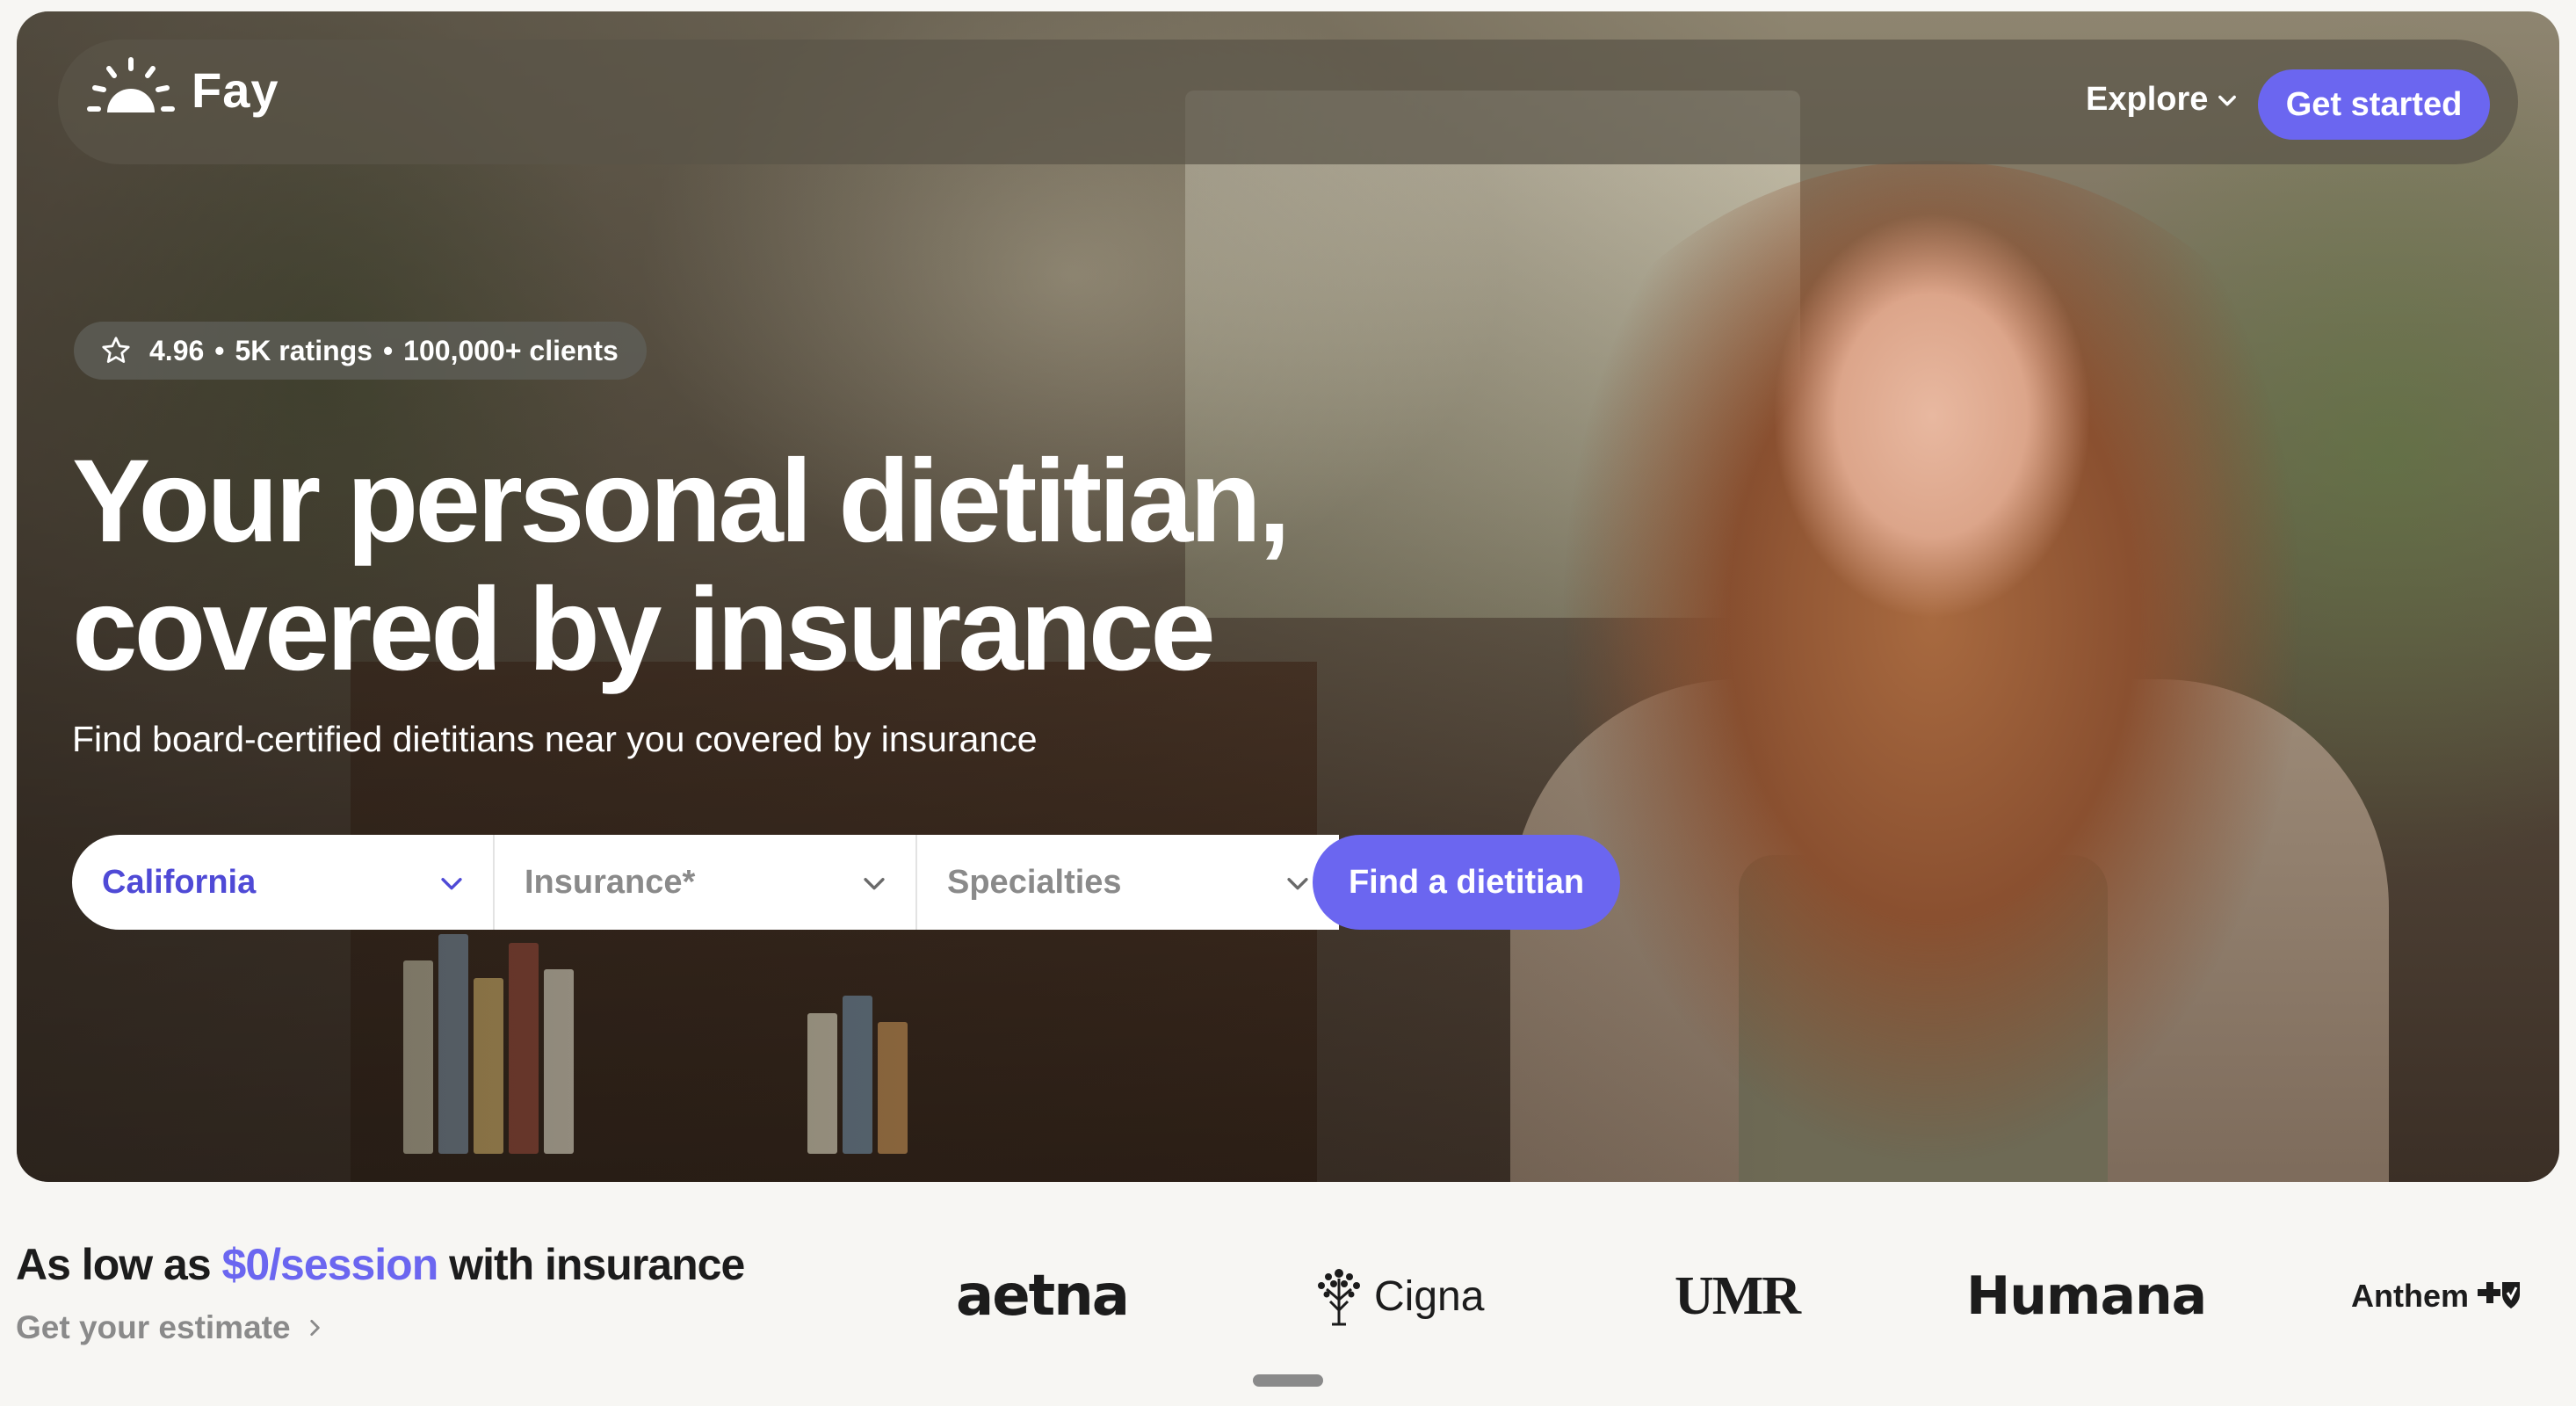 This screenshot has height=1406, width=2576. Describe the element at coordinates (511, 350) in the screenshot. I see `clients-count: 100,000+ clients` at that location.